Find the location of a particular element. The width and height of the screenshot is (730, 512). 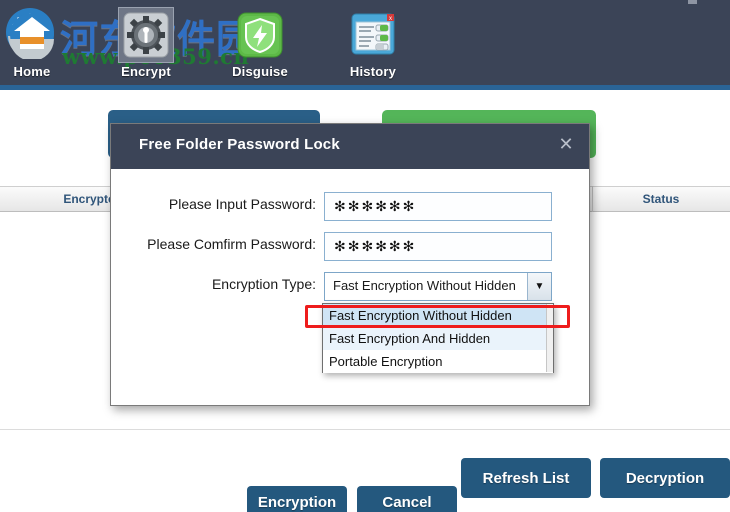

toolbar-item-history-label: History is located at coordinates (373, 71).